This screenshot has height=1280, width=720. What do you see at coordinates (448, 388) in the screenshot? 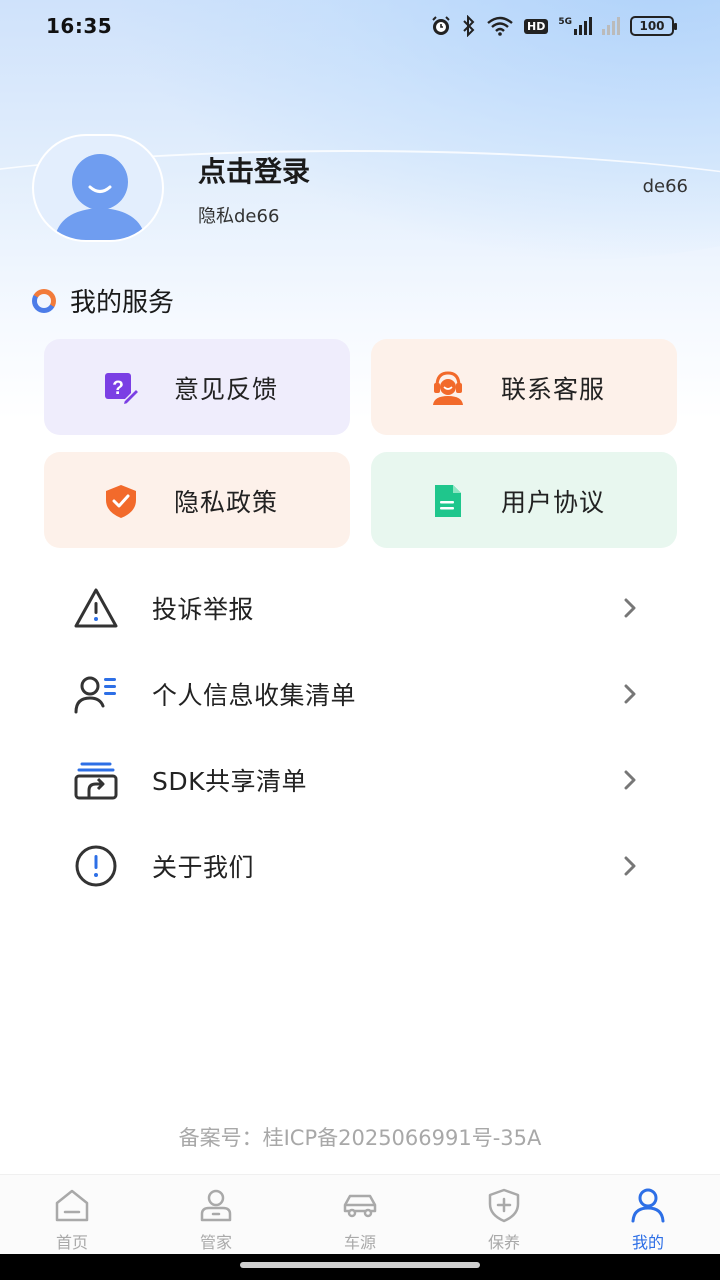
I see `customer-service-icon` at bounding box center [448, 388].